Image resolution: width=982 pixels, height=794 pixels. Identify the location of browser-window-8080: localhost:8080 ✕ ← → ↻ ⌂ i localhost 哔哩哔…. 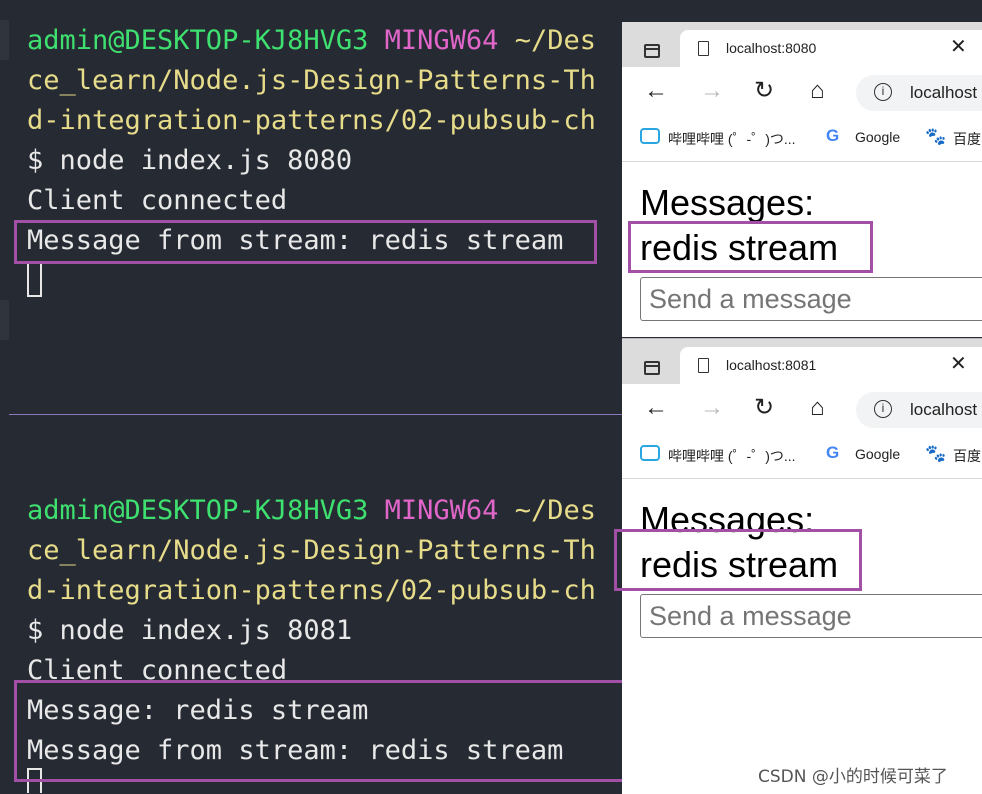
(802, 179).